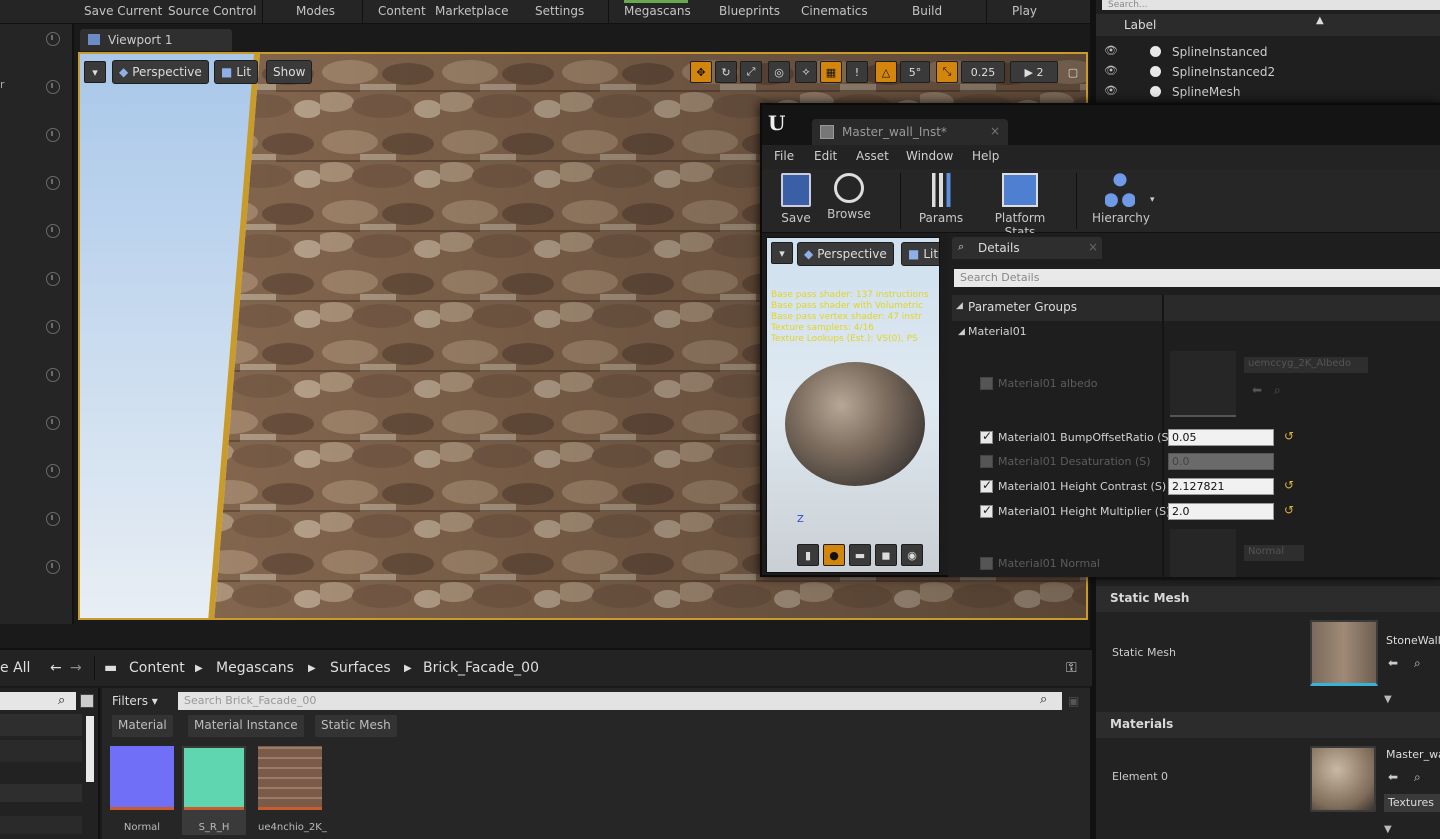 The image size is (1440, 839). Describe the element at coordinates (481, 668) in the screenshot. I see `breadcrumb-brick-facade: Brick_Facade_00` at that location.